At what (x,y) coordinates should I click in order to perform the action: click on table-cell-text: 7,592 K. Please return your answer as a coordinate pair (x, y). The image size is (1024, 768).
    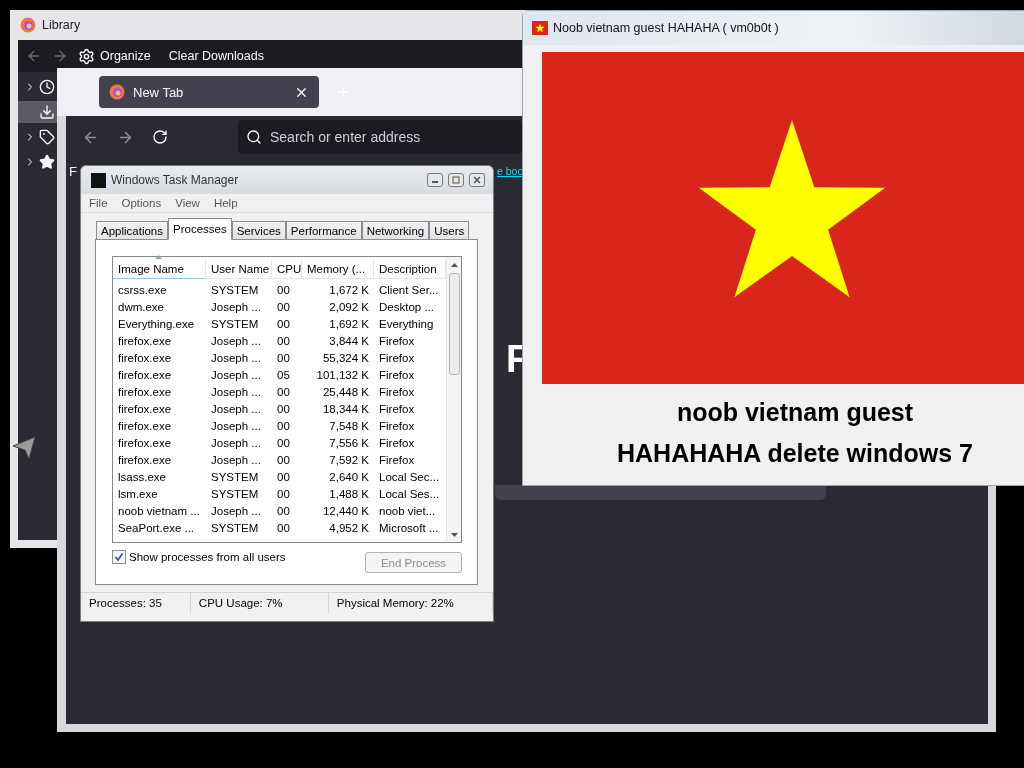
    Looking at the image, I should click on (349, 459).